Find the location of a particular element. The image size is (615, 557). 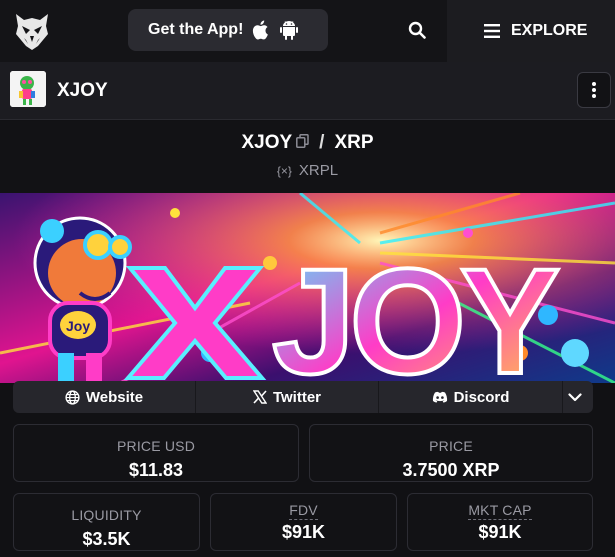

price-usd-card: PRICE USD $11.83 is located at coordinates (156, 453).